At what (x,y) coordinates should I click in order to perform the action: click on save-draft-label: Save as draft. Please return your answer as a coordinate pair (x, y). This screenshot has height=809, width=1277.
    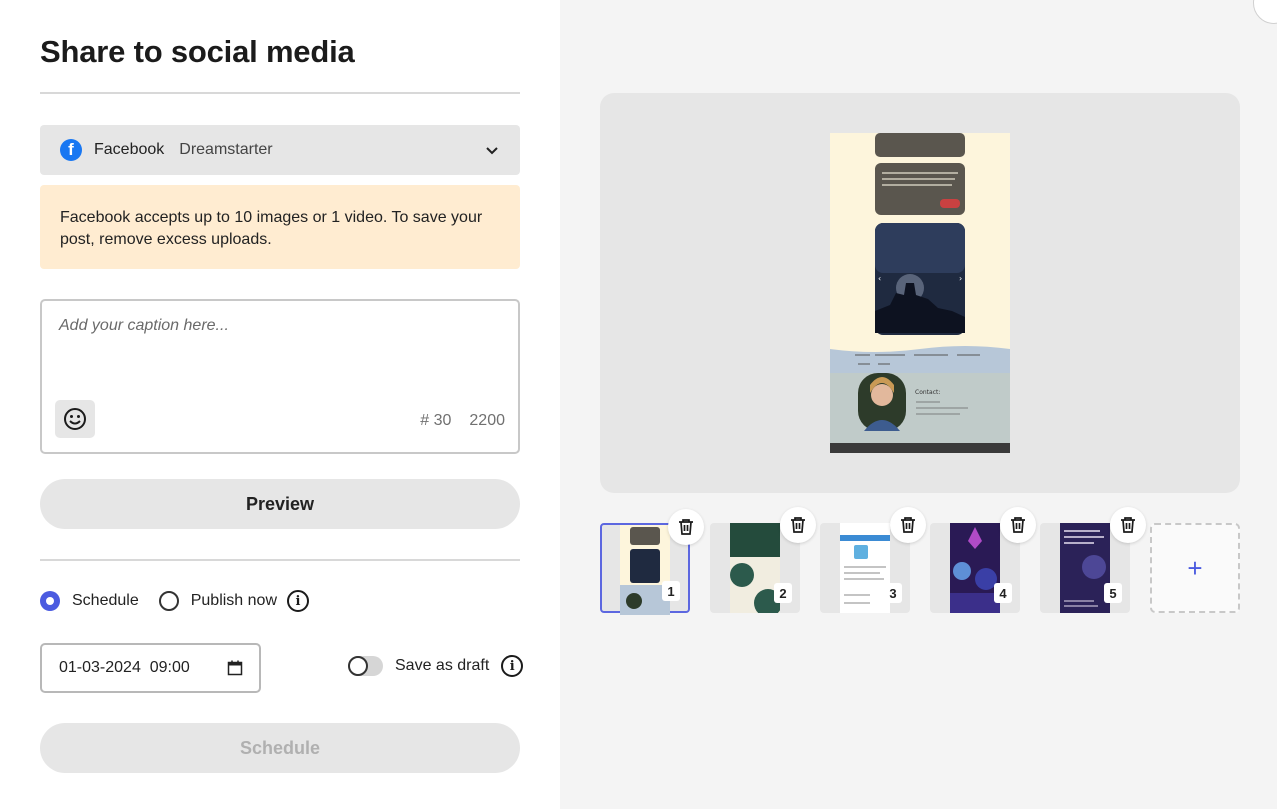
    Looking at the image, I should click on (442, 665).